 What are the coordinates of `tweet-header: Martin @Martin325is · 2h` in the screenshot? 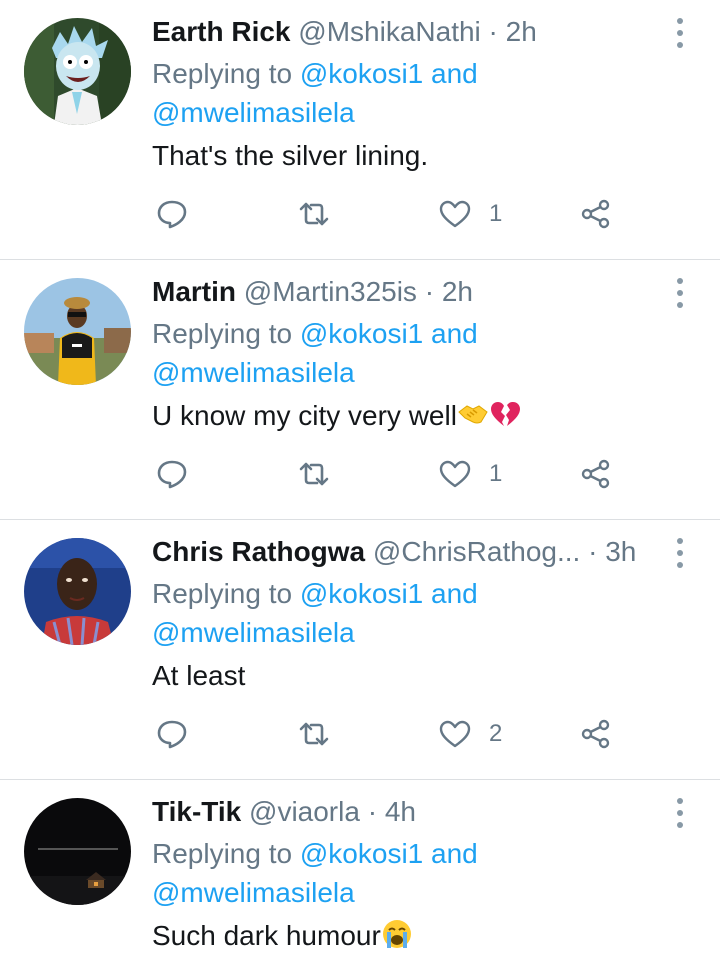 It's located at (406, 292).